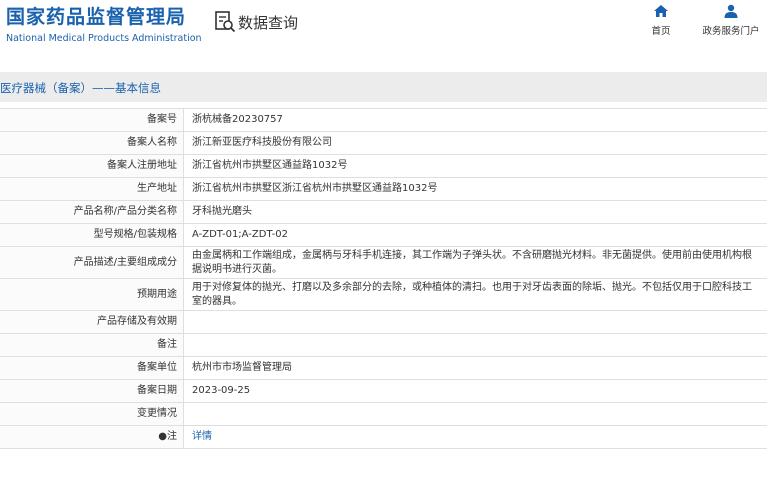  Describe the element at coordinates (661, 20) in the screenshot. I see `nav-home-link: 首页` at that location.